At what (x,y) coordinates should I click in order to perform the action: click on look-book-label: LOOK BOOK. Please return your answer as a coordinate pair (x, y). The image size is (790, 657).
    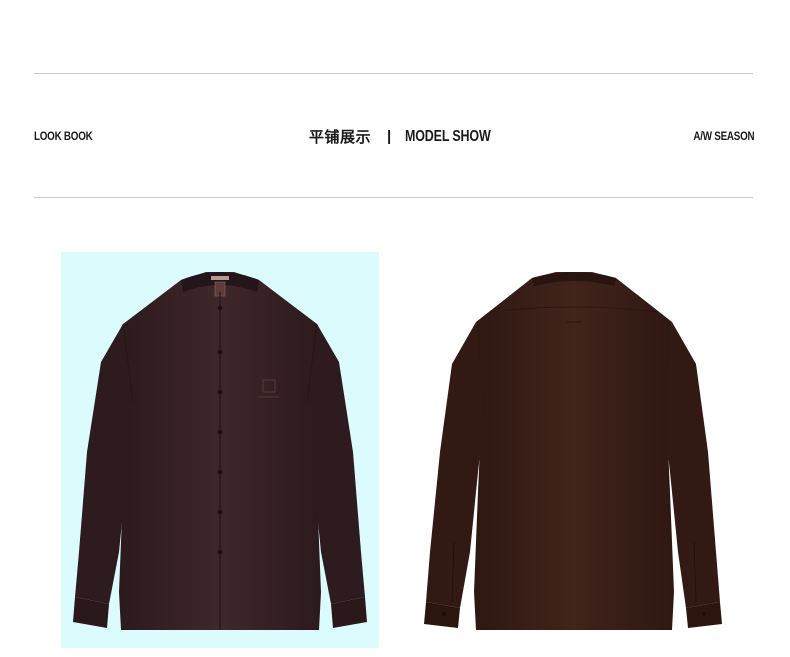
    Looking at the image, I should click on (63, 136).